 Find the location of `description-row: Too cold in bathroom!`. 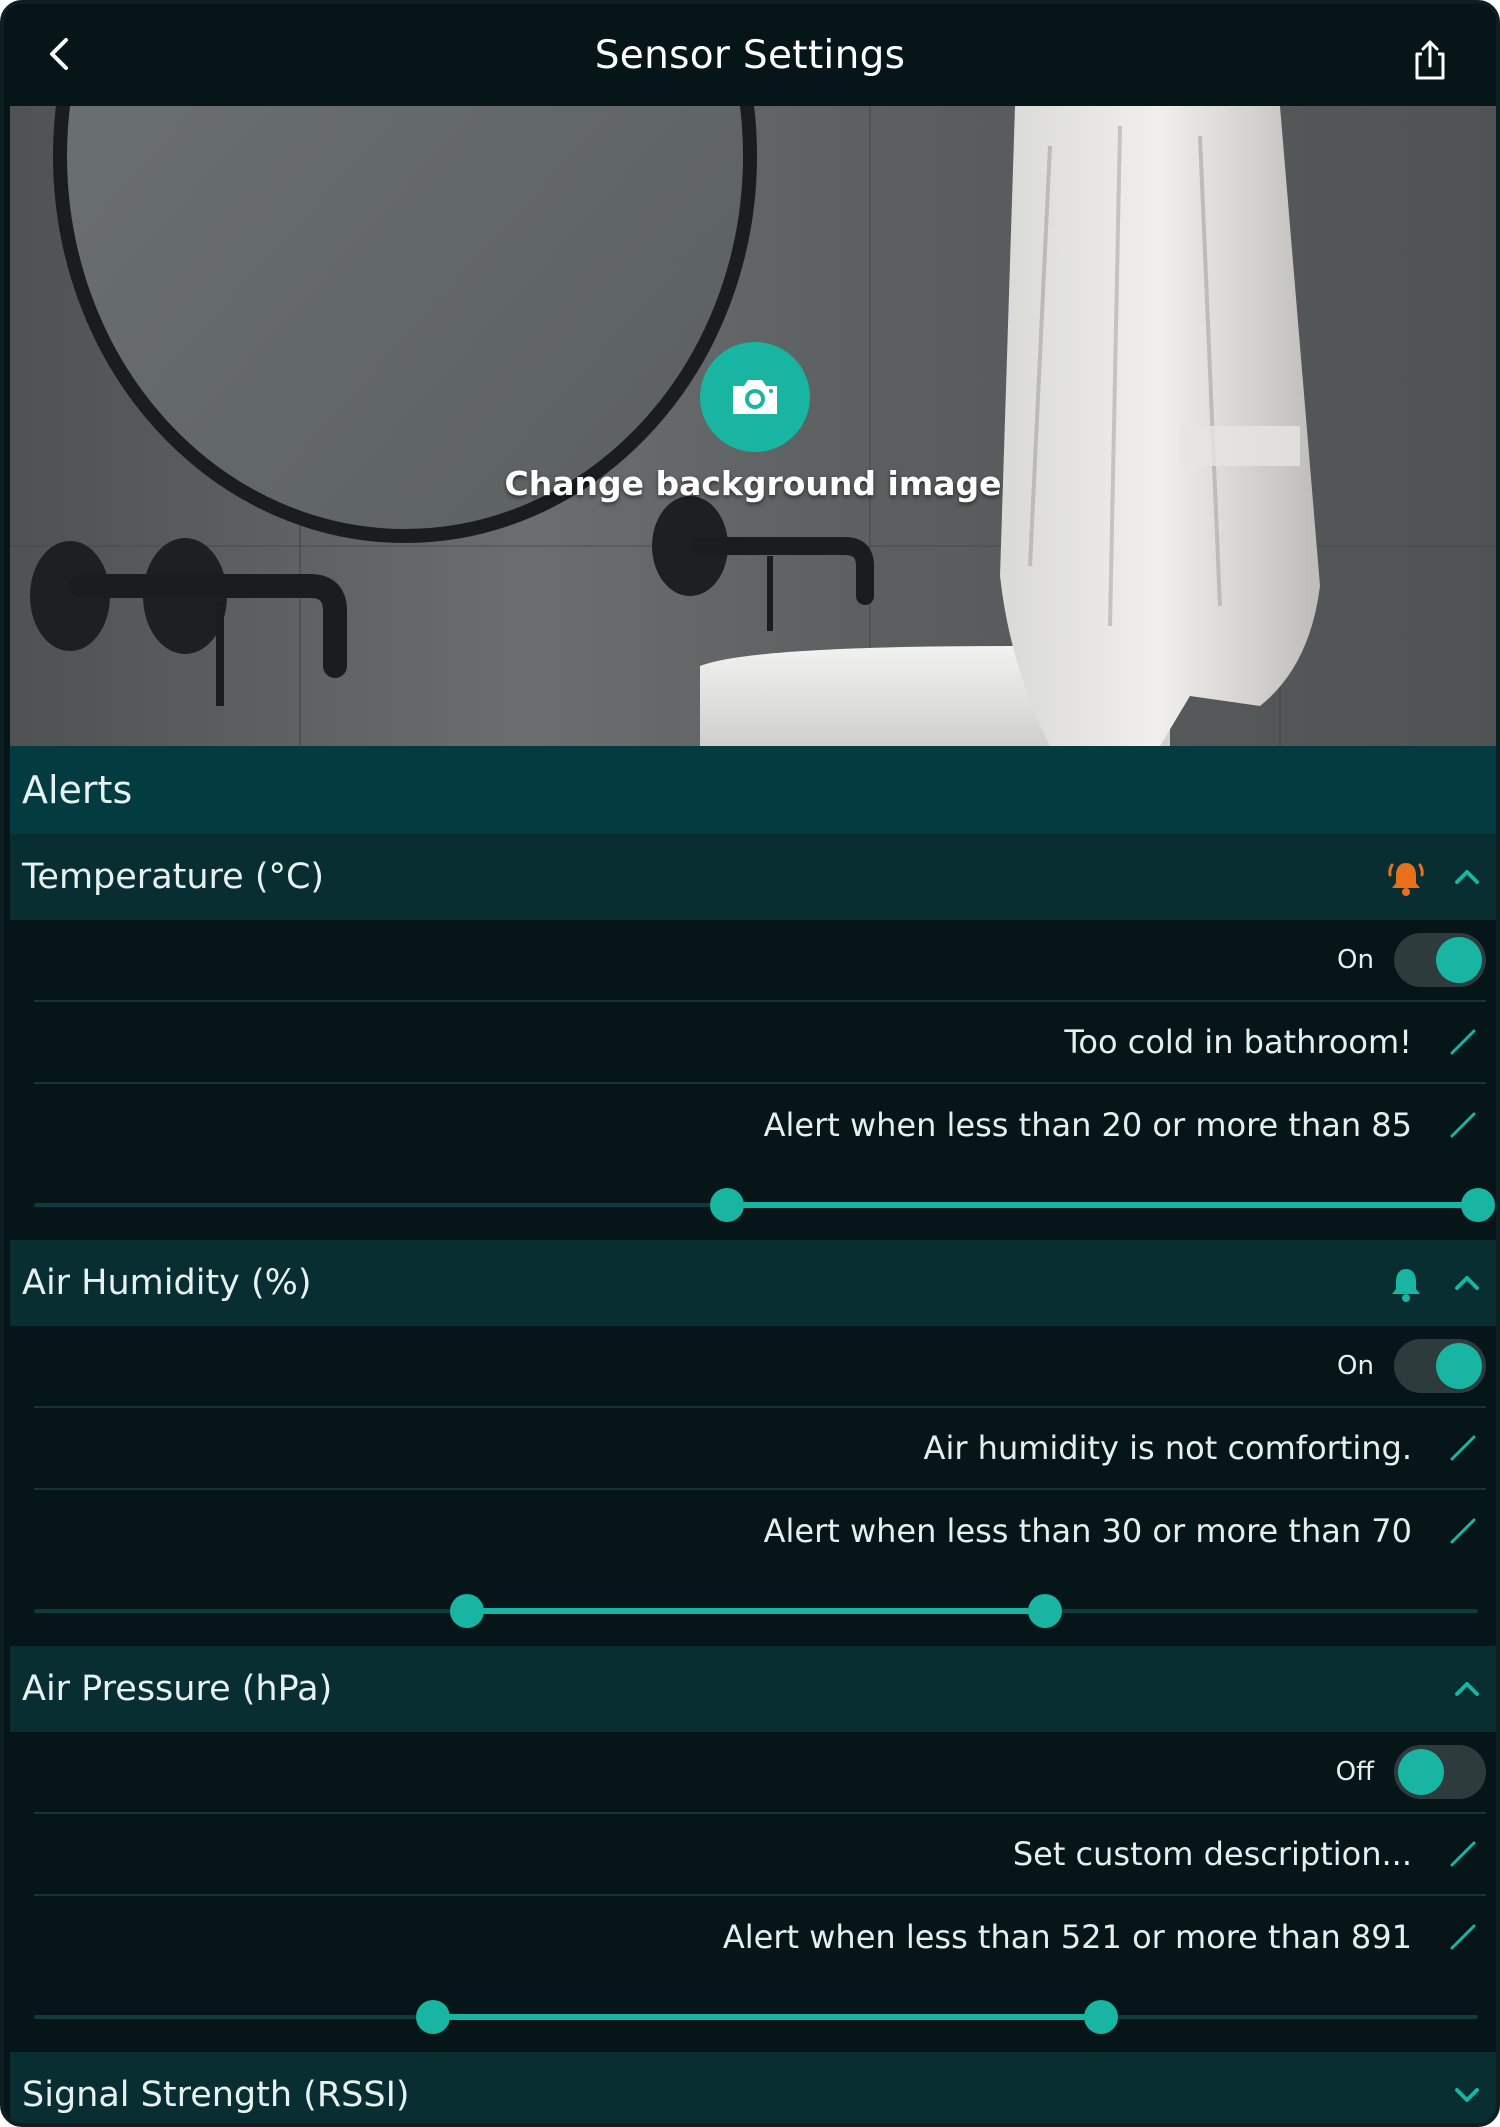

description-row: Too cold in bathroom! is located at coordinates (760, 1043).